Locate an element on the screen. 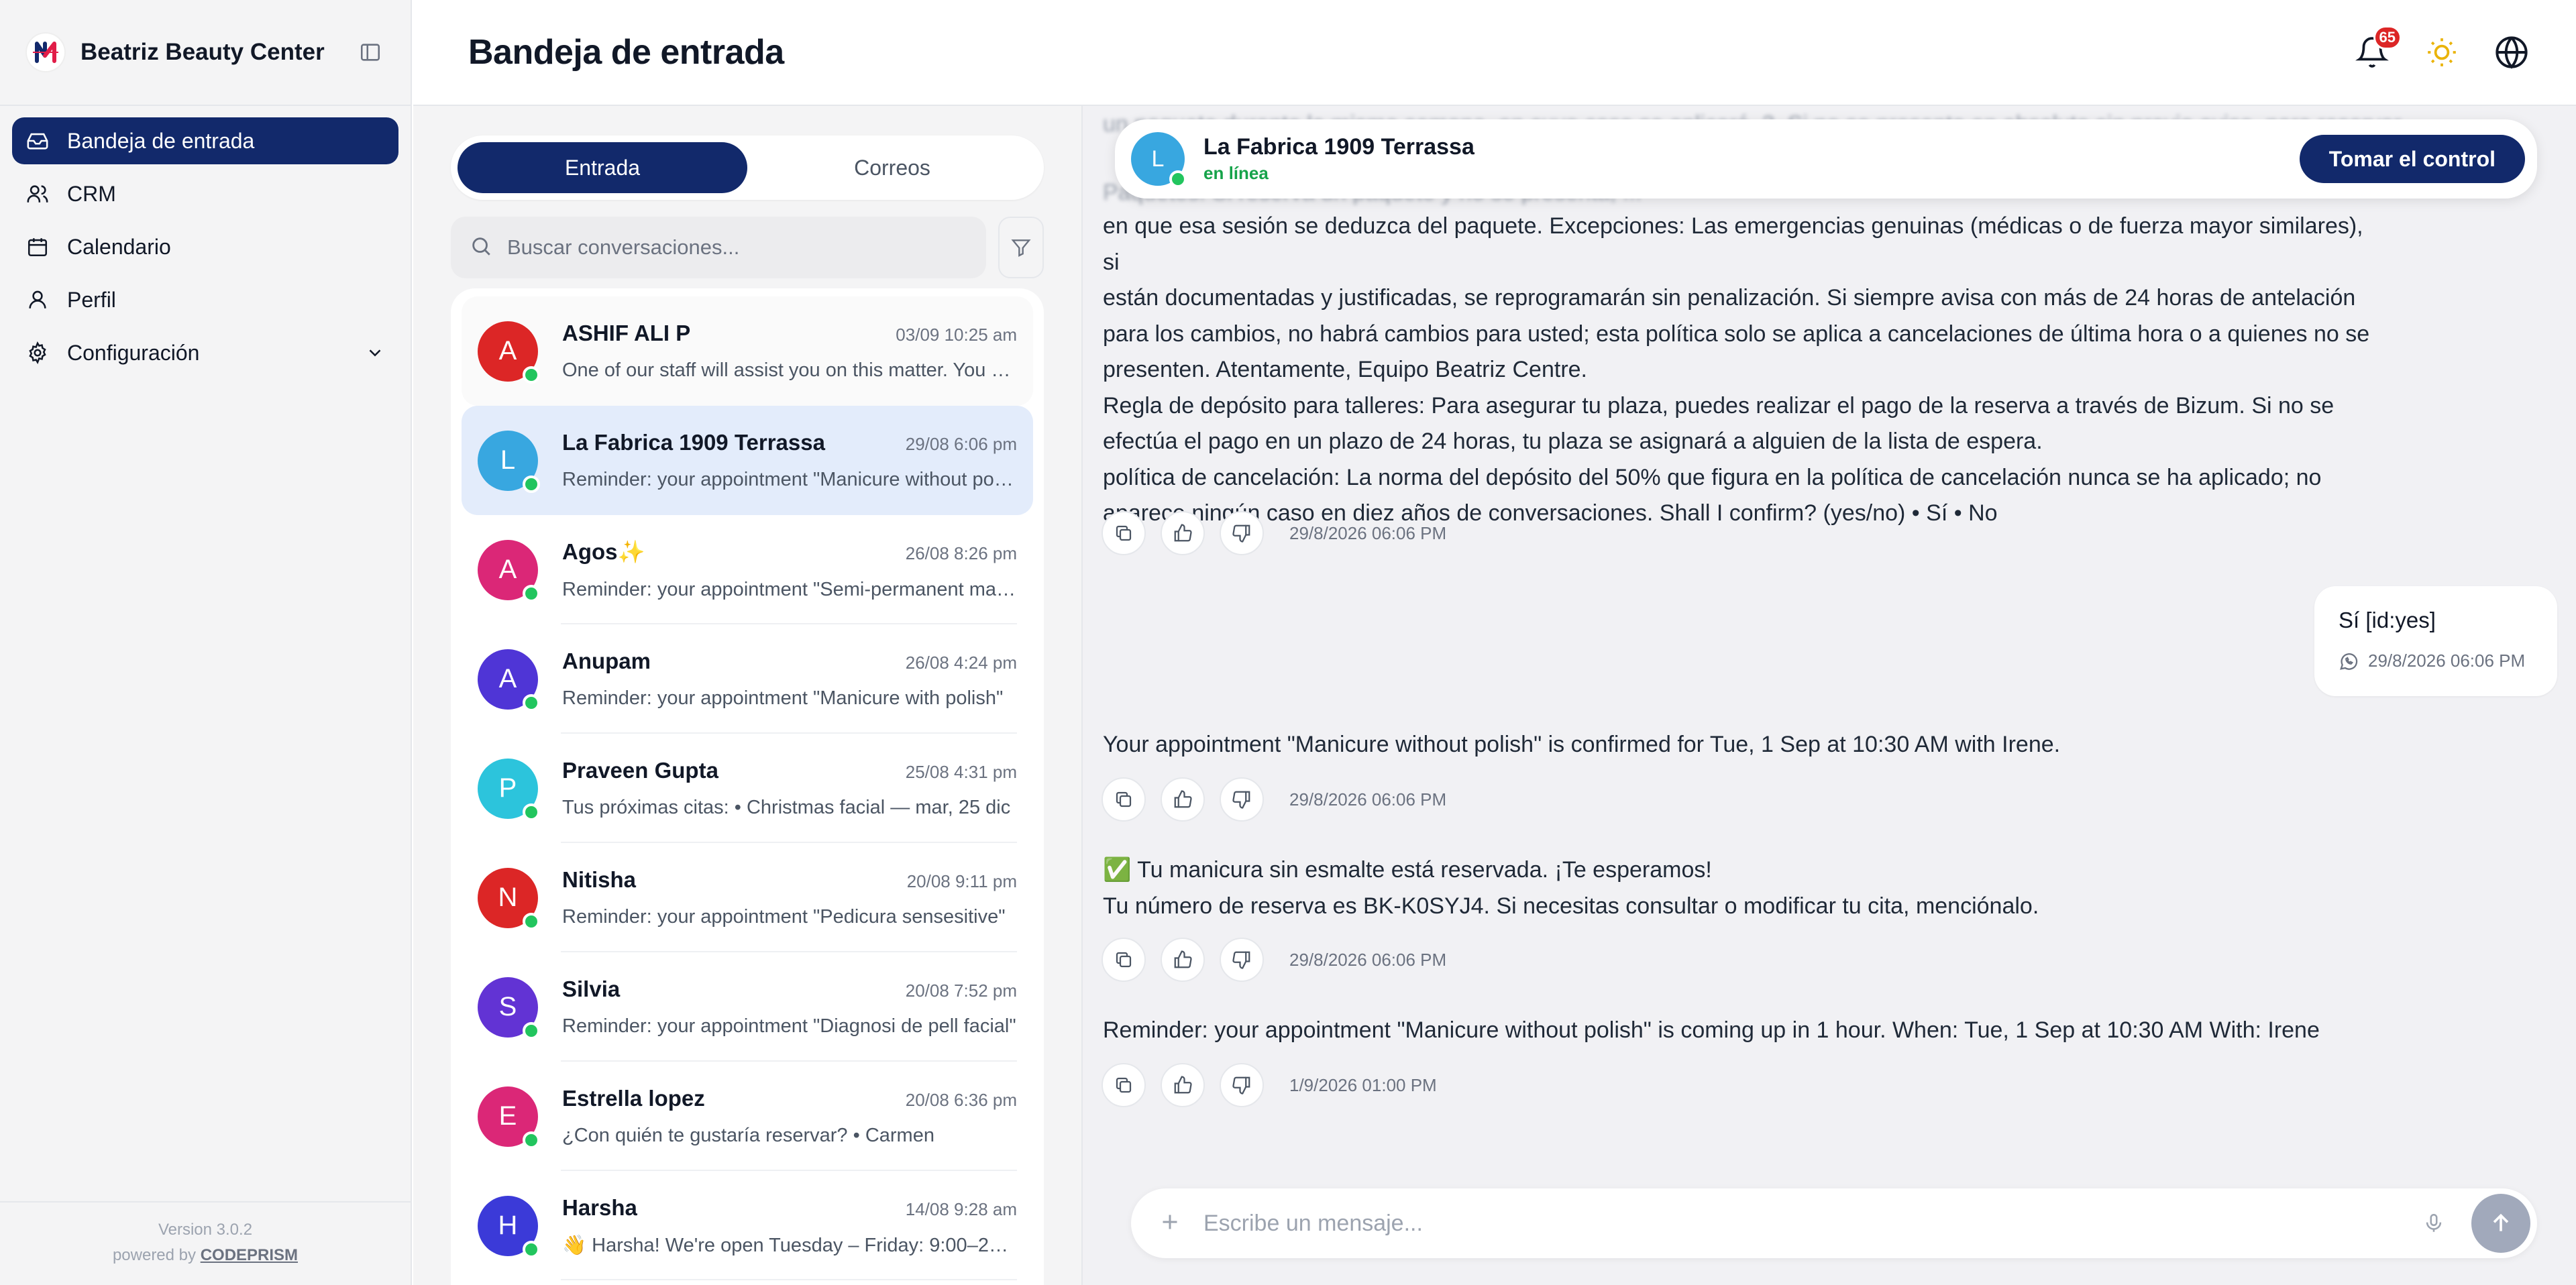  search-box is located at coordinates (718, 247).